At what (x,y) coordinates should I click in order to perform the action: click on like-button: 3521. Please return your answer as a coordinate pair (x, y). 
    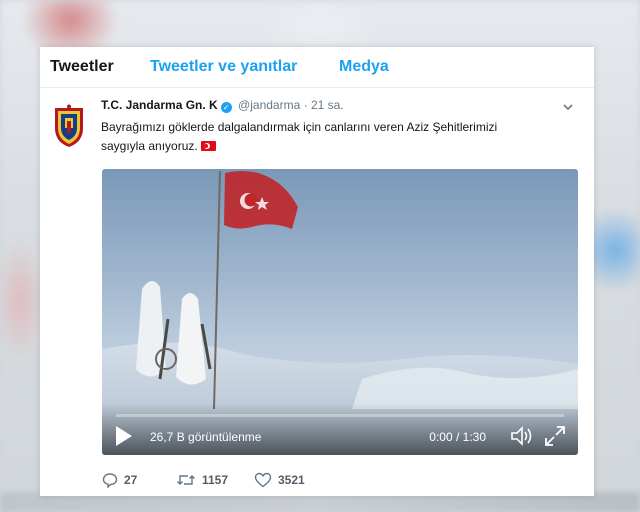
    Looking at the image, I should click on (279, 480).